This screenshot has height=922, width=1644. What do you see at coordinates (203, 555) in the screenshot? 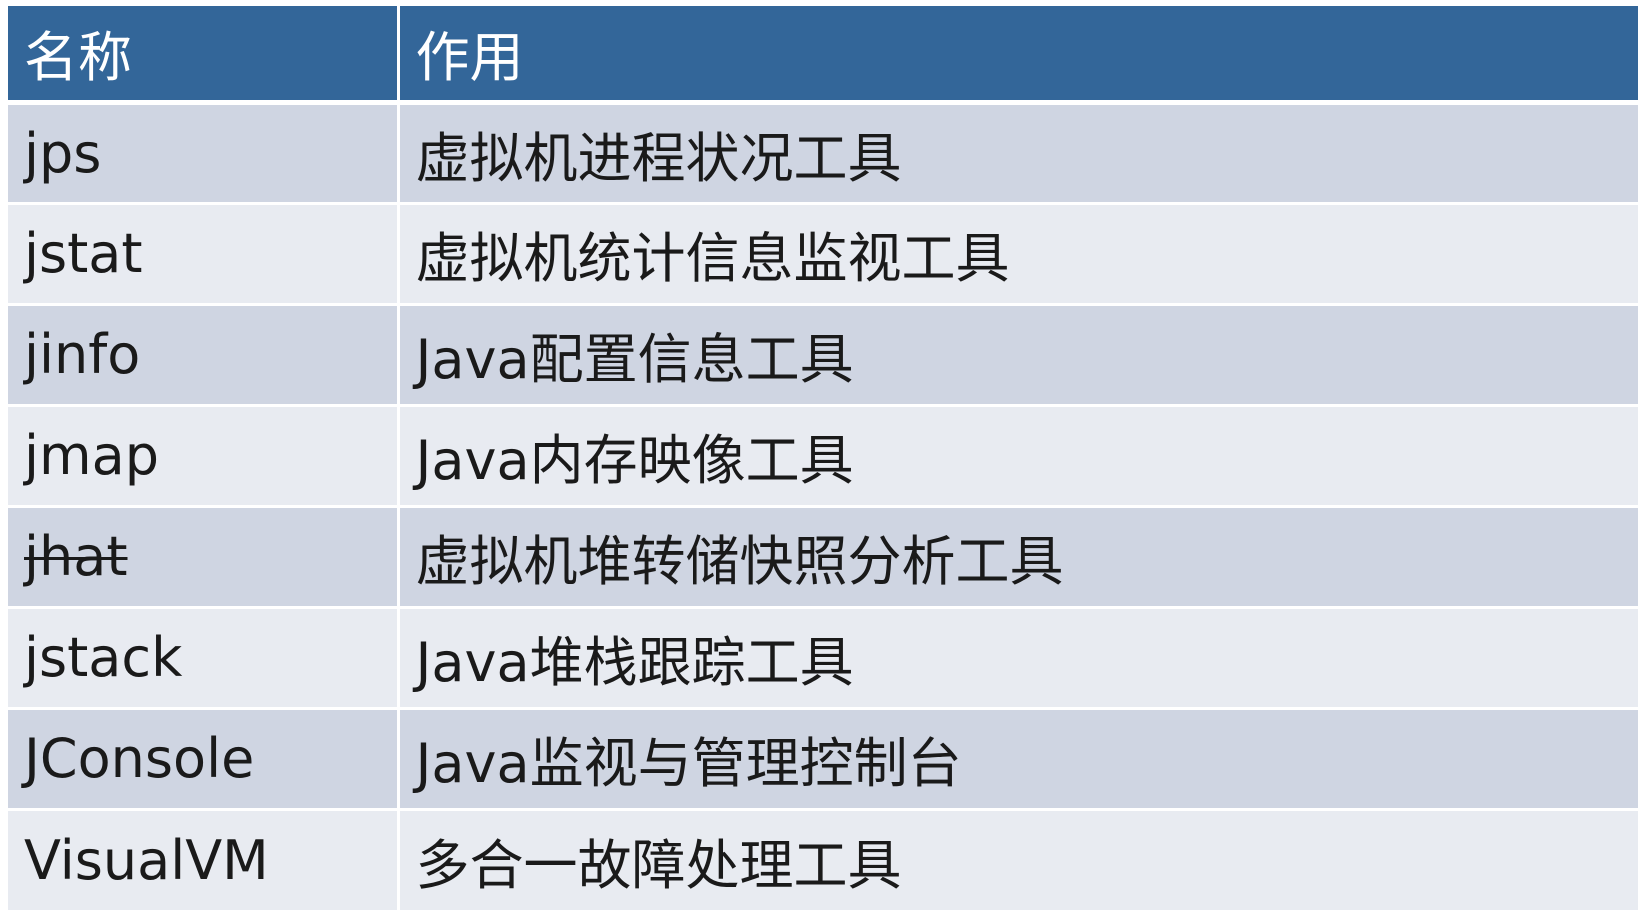
I see `tool-name: jhat` at bounding box center [203, 555].